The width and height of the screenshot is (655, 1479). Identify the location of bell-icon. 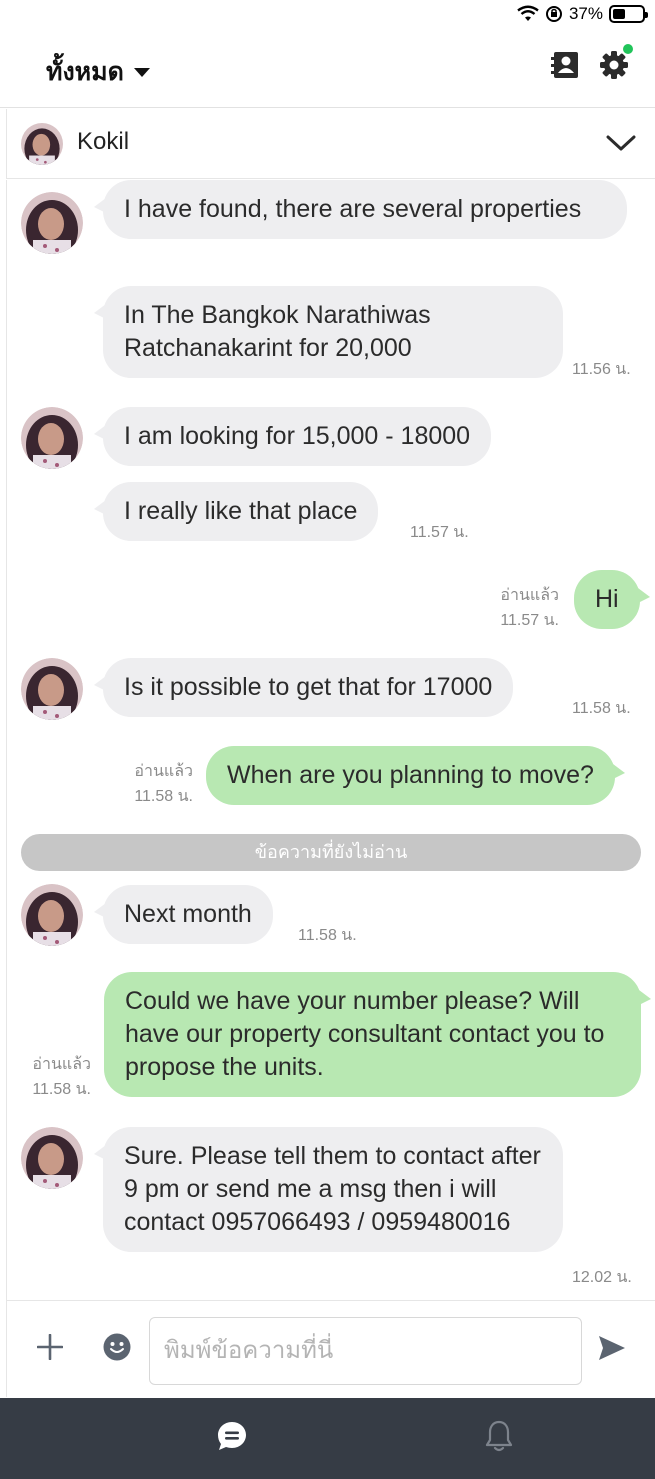
(499, 1436).